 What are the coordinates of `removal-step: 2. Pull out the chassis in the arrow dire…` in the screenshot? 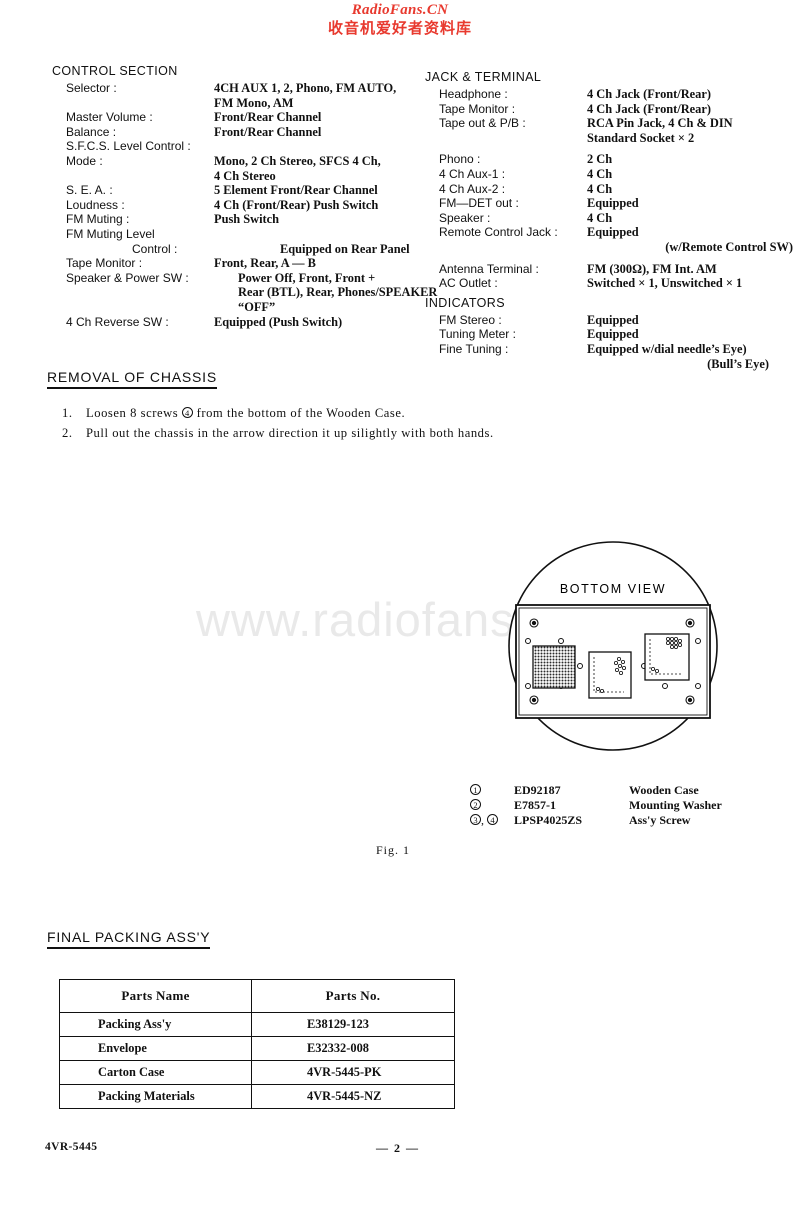 It's located at (362, 433).